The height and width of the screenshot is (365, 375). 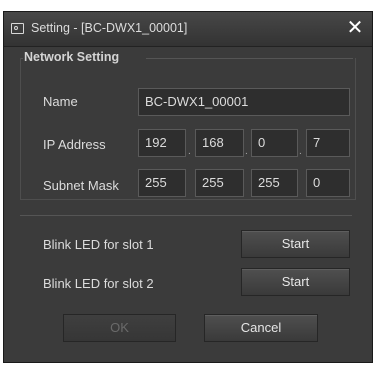 What do you see at coordinates (295, 244) in the screenshot?
I see `blink-slot-1-start-button: Start` at bounding box center [295, 244].